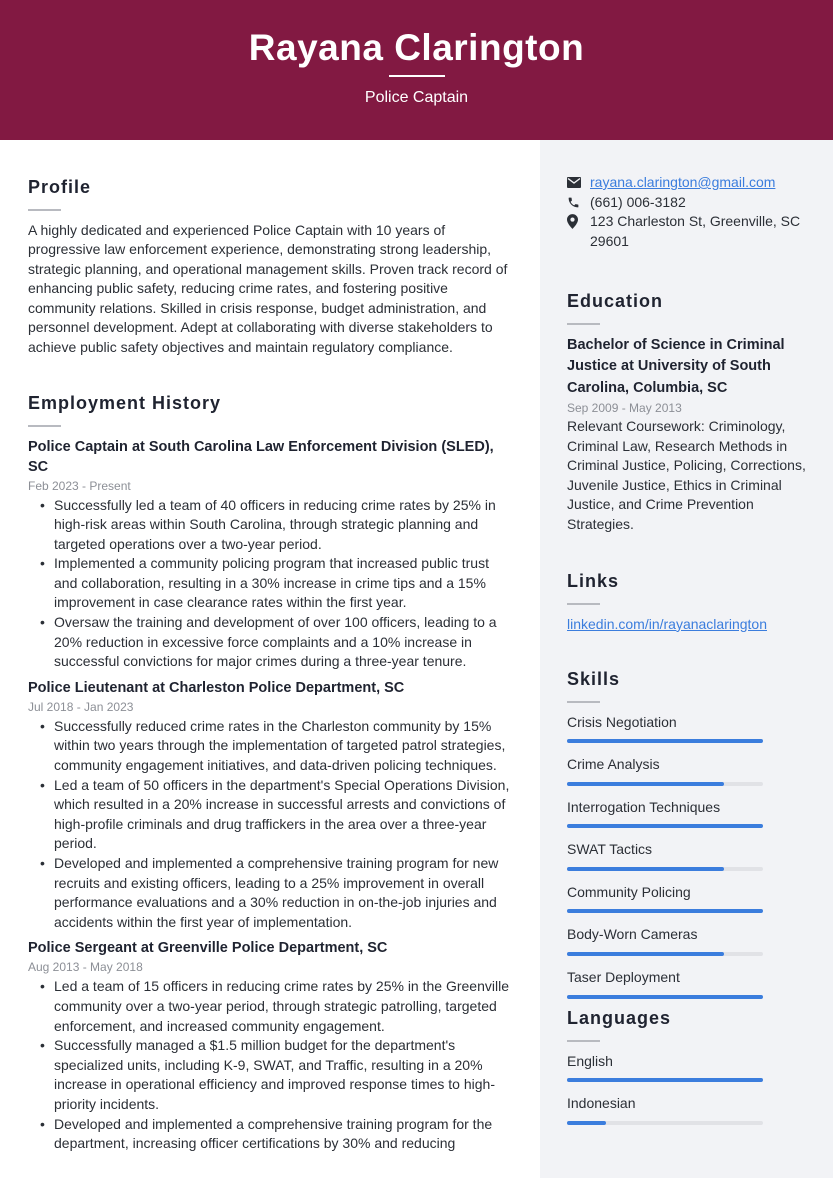 This screenshot has width=833, height=1178. I want to click on job-dates: Jul 2018 - Jan 2023, so click(81, 706).